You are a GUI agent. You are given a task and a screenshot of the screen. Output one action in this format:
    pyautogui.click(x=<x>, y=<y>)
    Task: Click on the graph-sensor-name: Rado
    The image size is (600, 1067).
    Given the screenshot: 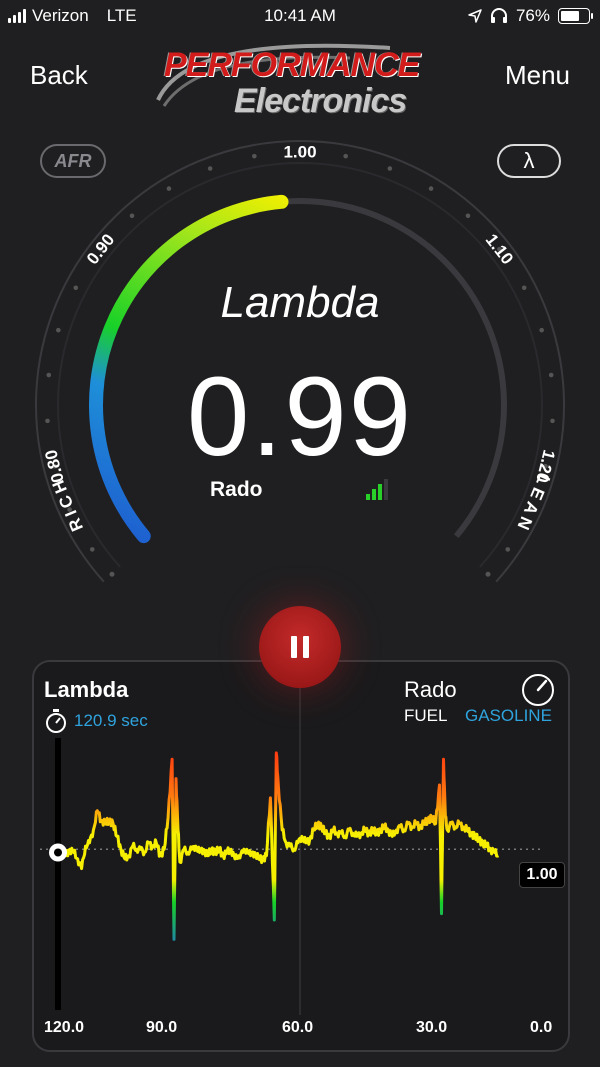 What is the action you would take?
    pyautogui.click(x=430, y=689)
    